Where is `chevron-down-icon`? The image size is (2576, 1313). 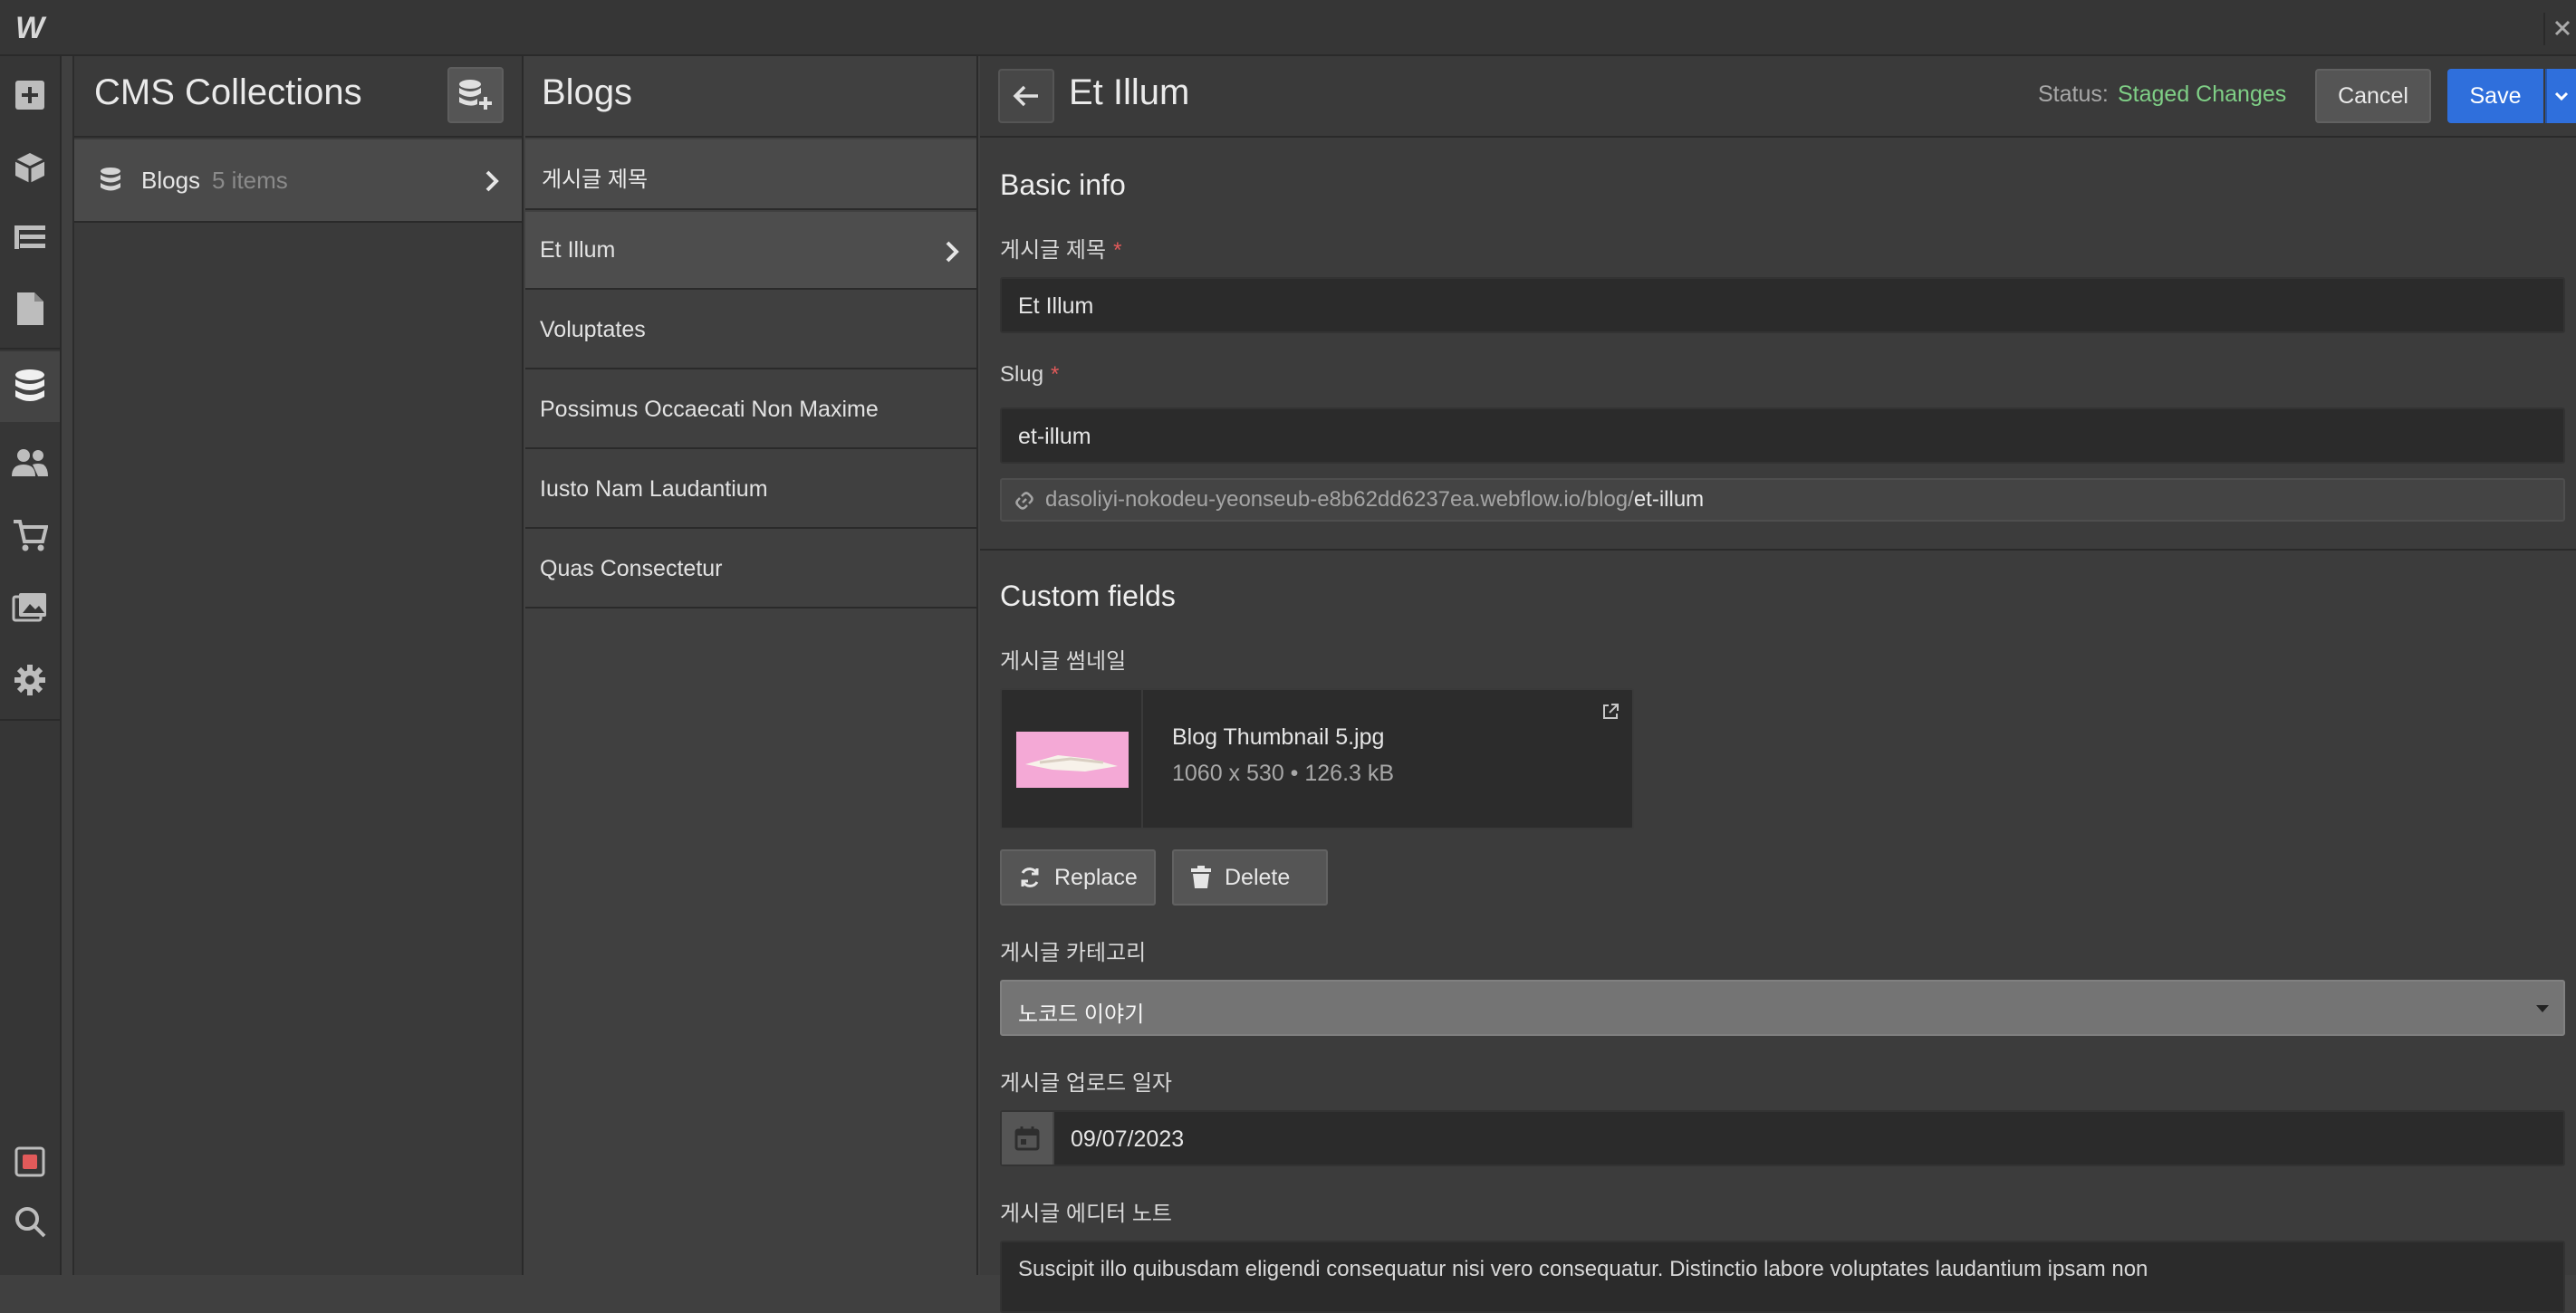
chevron-down-icon is located at coordinates (2561, 96).